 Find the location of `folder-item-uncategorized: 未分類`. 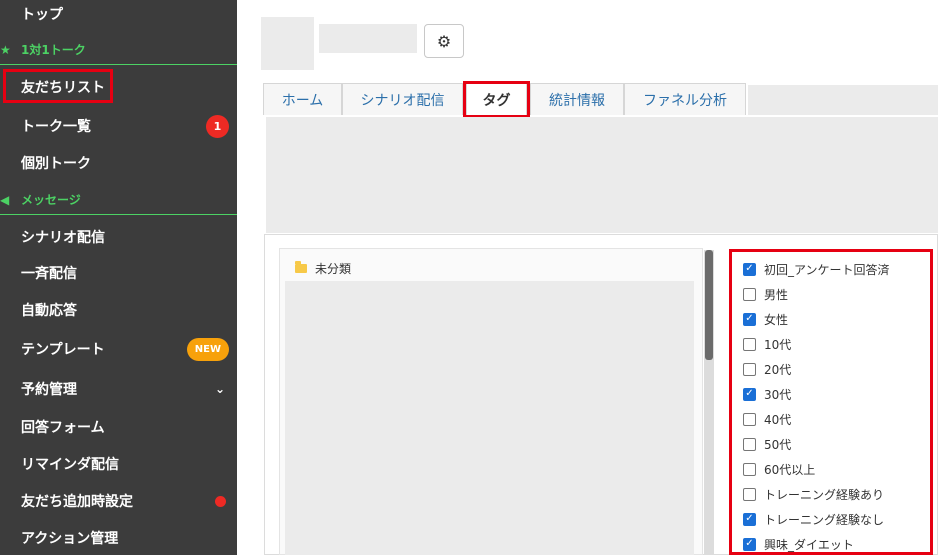

folder-item-uncategorized: 未分類 is located at coordinates (323, 268).